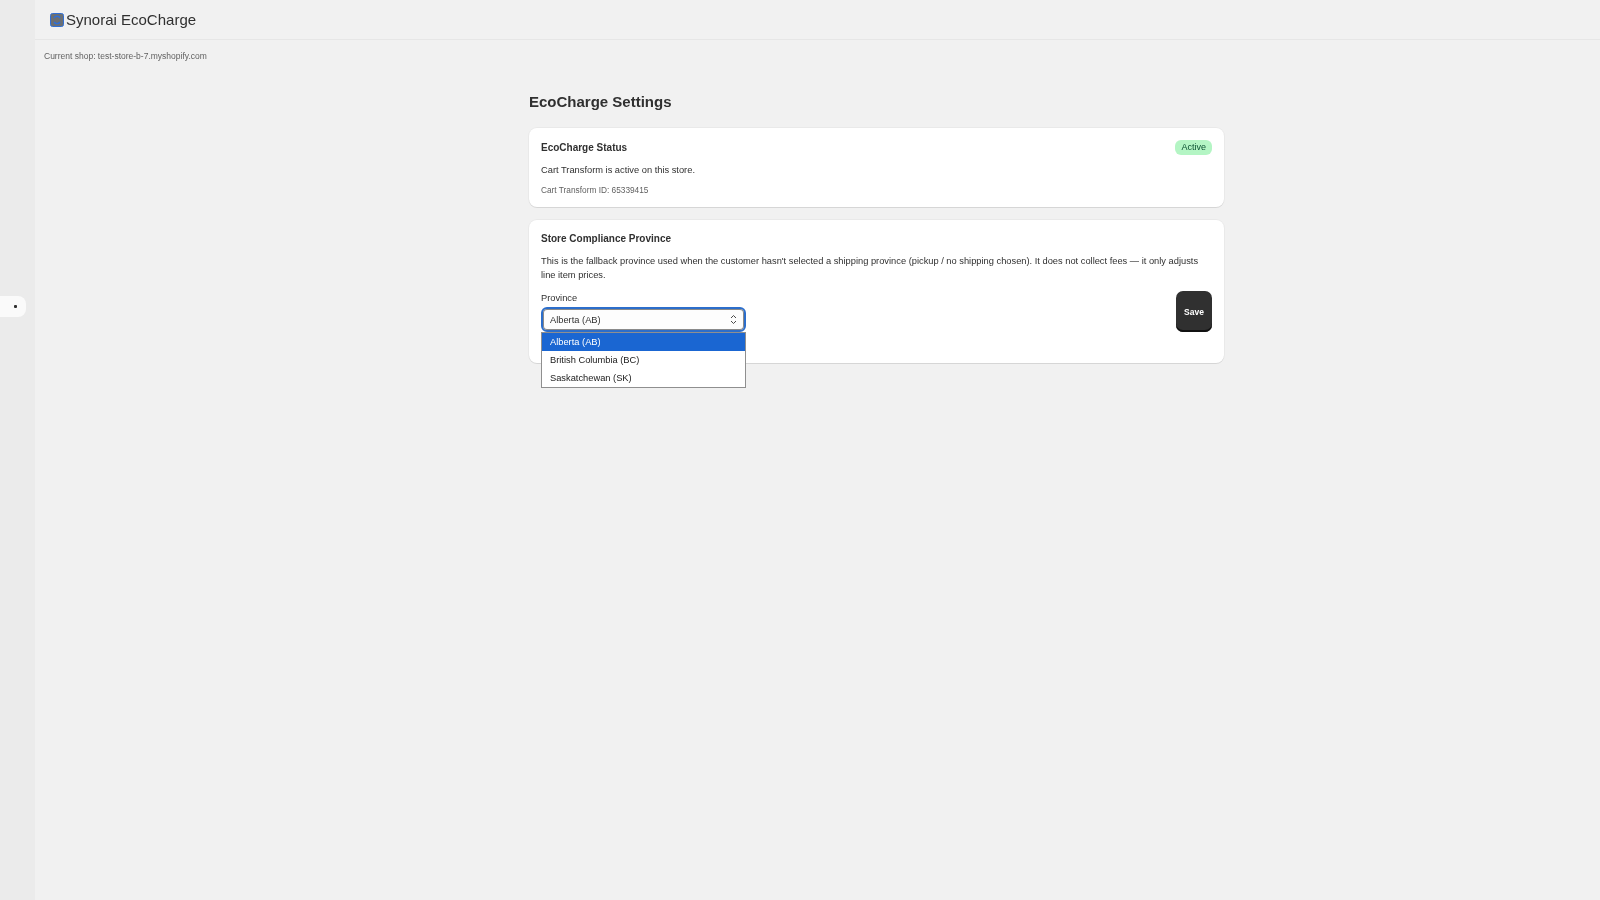 This screenshot has width=1600, height=900. What do you see at coordinates (131, 19) in the screenshot?
I see `app-title: Synorai EcoCharge` at bounding box center [131, 19].